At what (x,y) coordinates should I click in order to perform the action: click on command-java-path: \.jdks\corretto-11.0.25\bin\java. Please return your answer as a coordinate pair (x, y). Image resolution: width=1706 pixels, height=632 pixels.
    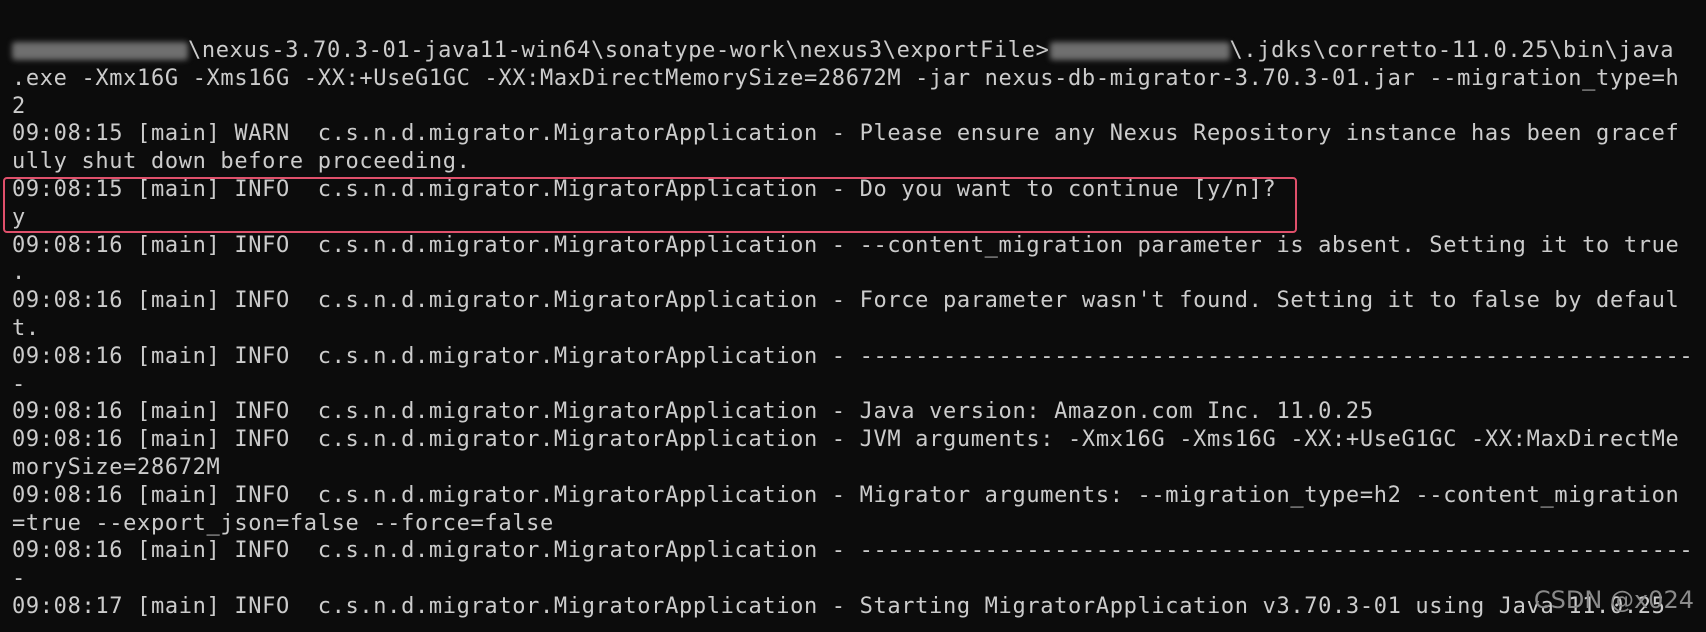
    Looking at the image, I should click on (1452, 50).